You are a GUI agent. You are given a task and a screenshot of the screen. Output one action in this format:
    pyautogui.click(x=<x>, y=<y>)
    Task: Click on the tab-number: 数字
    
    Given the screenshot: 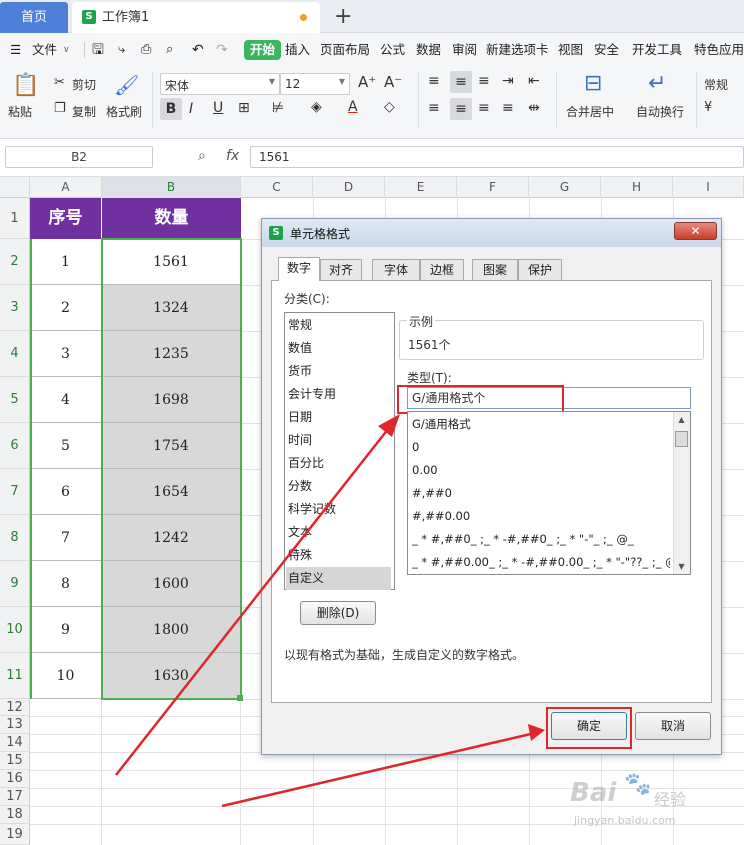 What is the action you would take?
    pyautogui.click(x=299, y=269)
    